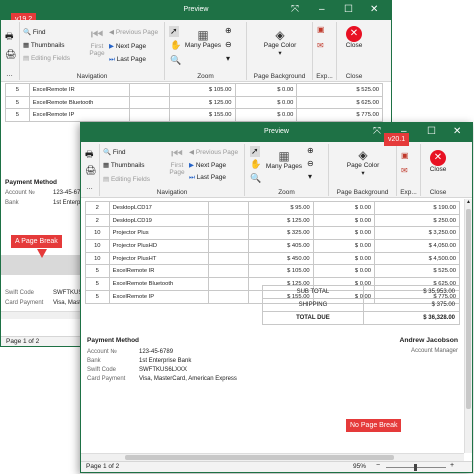 The image size is (474, 474). I want to click on zoom-slider-thumb, so click(415, 467).